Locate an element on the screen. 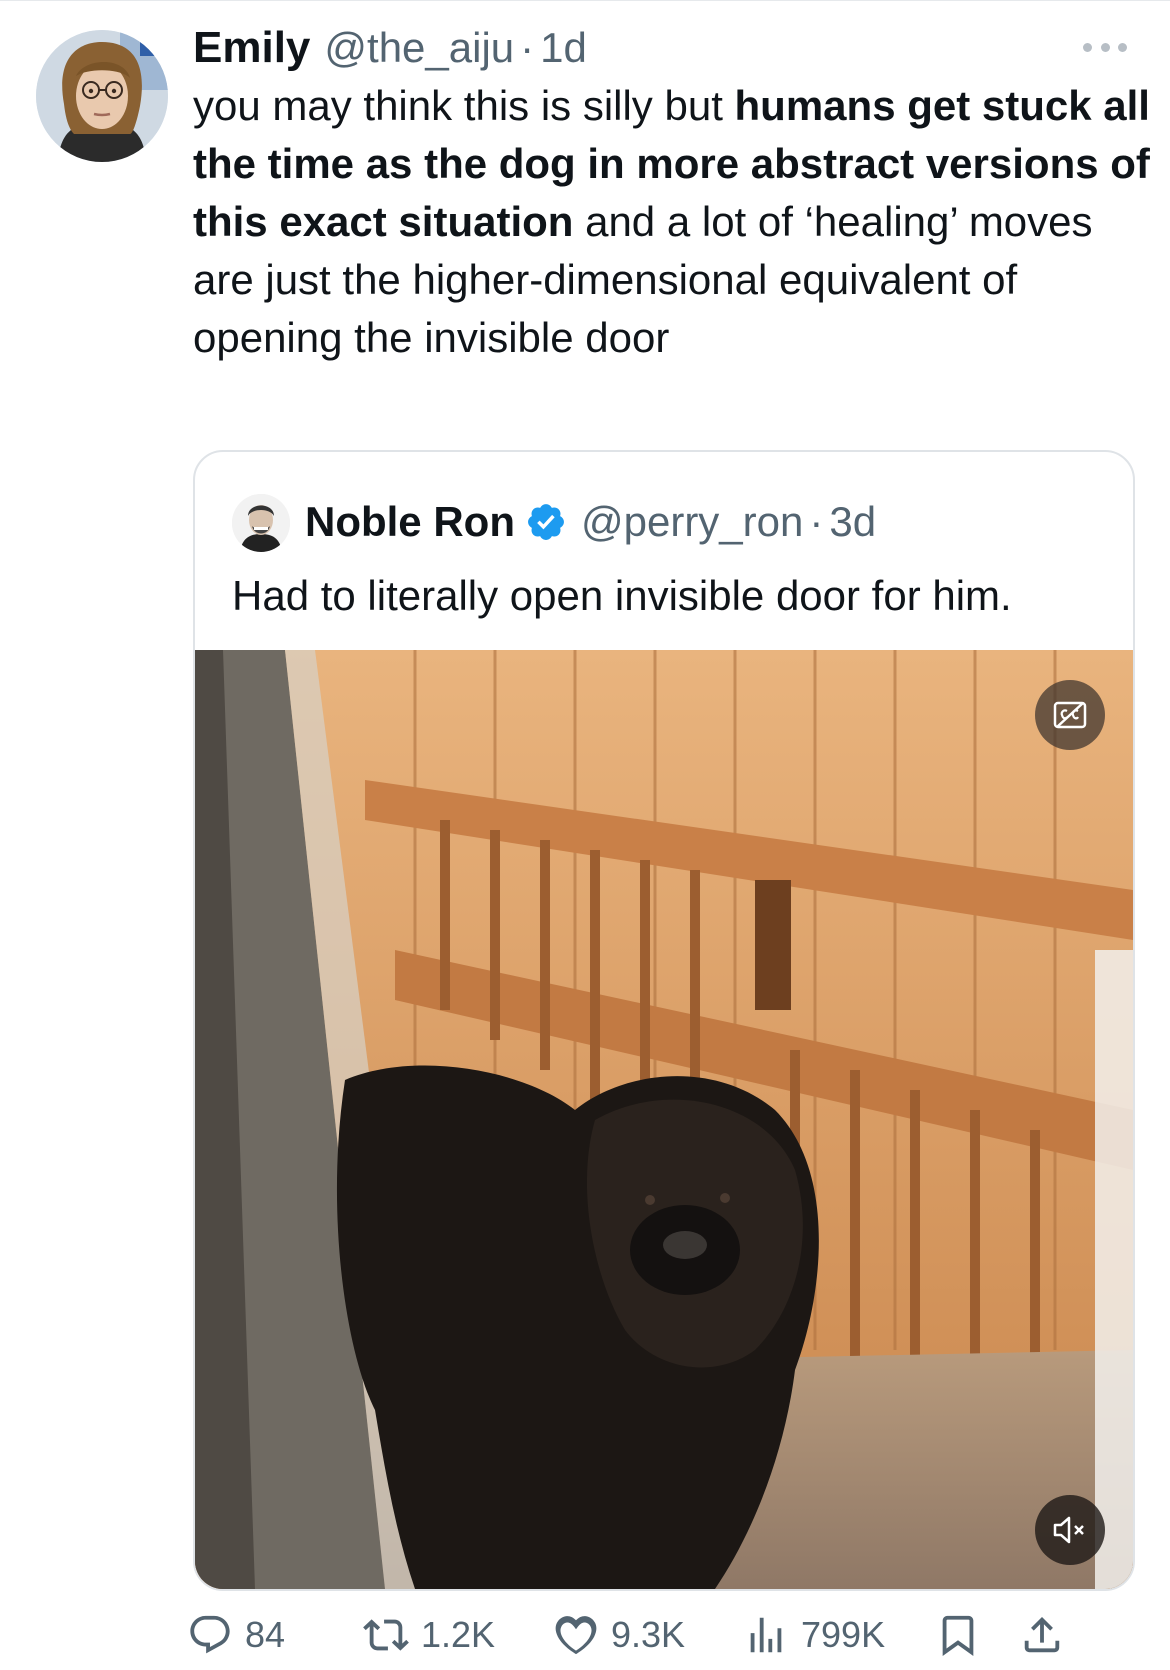 This screenshot has width=1170, height=1670. bookmark-icon is located at coordinates (958, 1635).